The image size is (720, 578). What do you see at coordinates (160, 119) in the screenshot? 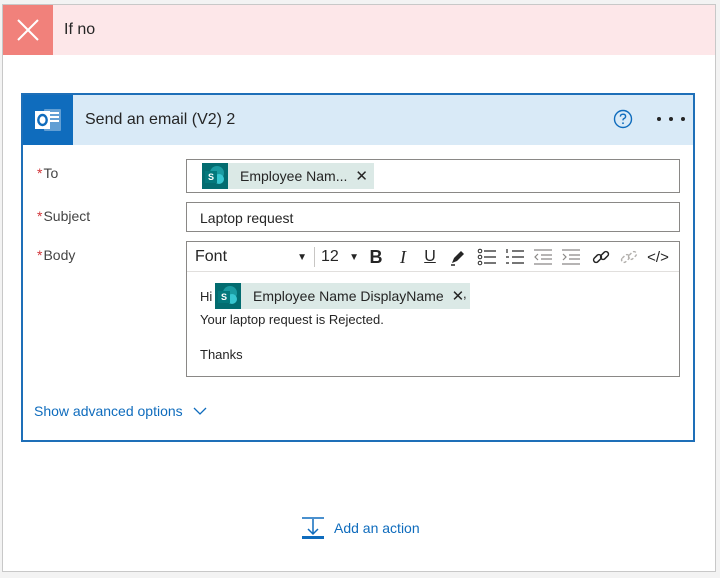
I see `action-title: Send an email (V2) 2` at bounding box center [160, 119].